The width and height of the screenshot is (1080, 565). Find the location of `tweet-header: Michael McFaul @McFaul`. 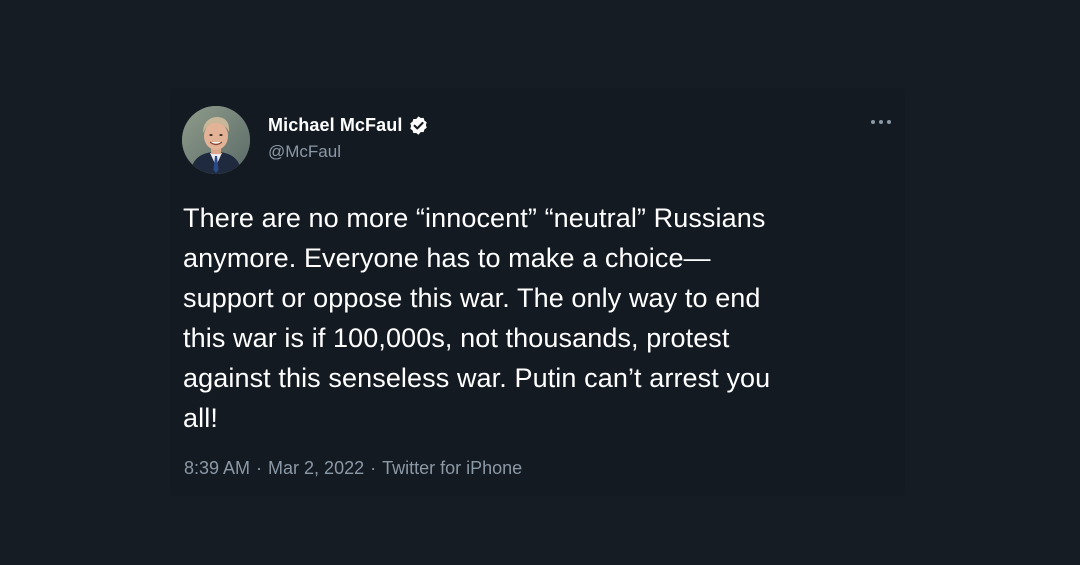

tweet-header: Michael McFaul @McFaul is located at coordinates (305, 140).